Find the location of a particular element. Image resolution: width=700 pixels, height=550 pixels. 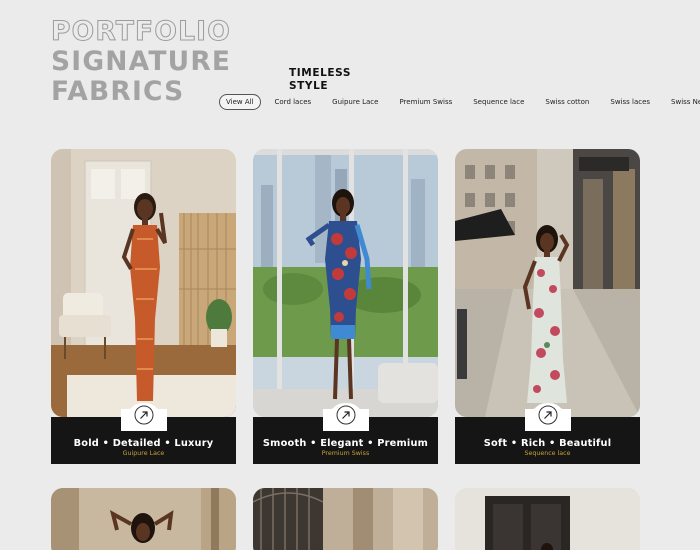

tagline-line1: TIMELESS is located at coordinates (320, 73).